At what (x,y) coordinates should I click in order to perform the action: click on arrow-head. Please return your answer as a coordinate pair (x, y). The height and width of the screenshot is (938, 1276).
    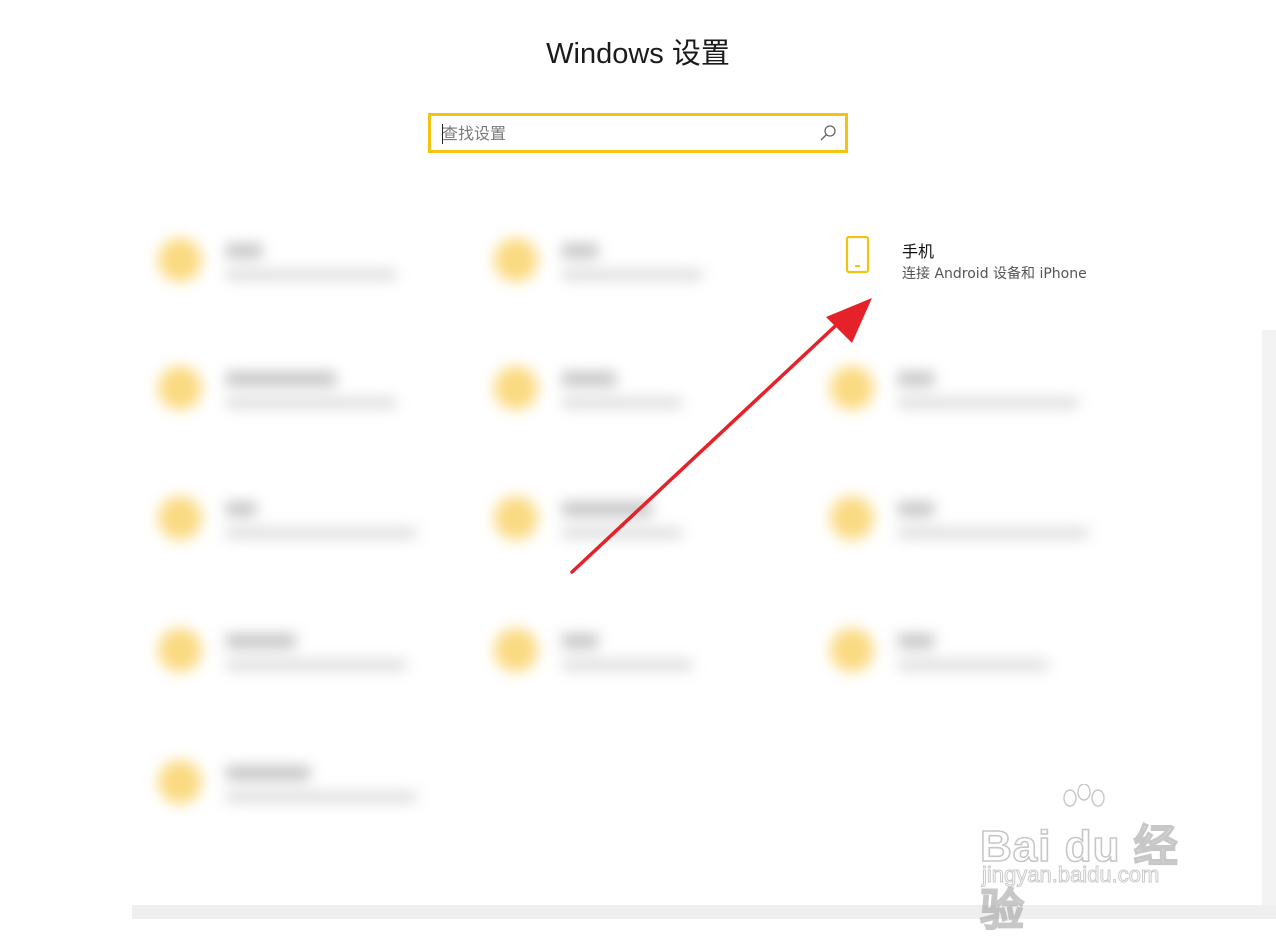
    Looking at the image, I should click on (849, 320).